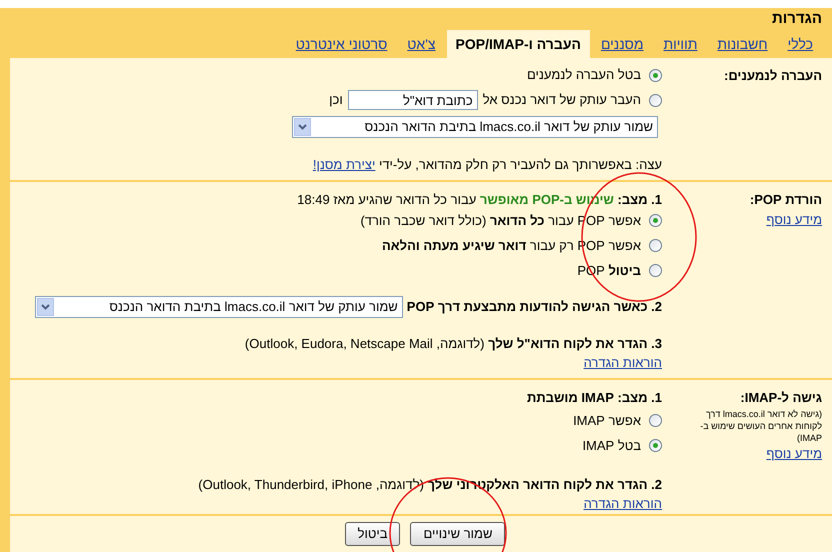 The height and width of the screenshot is (552, 832). What do you see at coordinates (742, 44) in the screenshot?
I see `settings-tab: חשבונות` at bounding box center [742, 44].